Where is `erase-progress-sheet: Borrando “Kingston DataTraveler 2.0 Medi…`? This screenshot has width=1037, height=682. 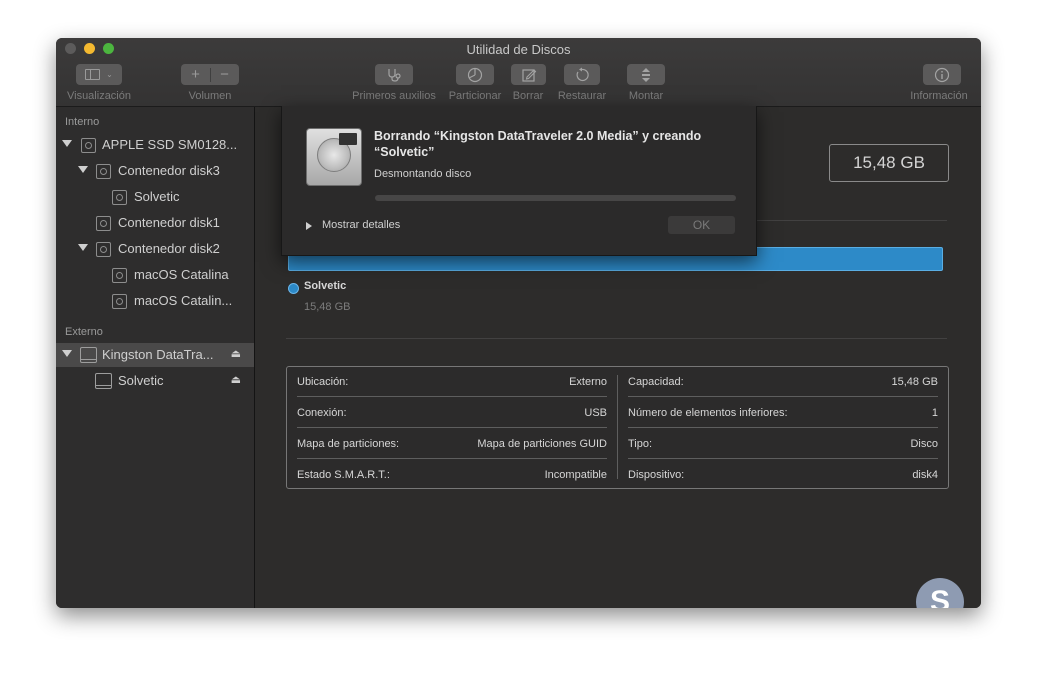 erase-progress-sheet: Borrando “Kingston DataTraveler 2.0 Medi… is located at coordinates (519, 181).